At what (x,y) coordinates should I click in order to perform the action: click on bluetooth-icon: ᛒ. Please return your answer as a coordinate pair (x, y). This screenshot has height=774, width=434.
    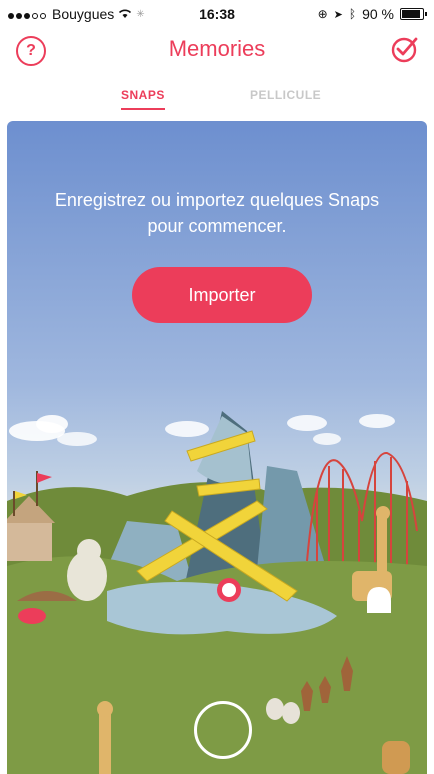
    Looking at the image, I should click on (352, 14).